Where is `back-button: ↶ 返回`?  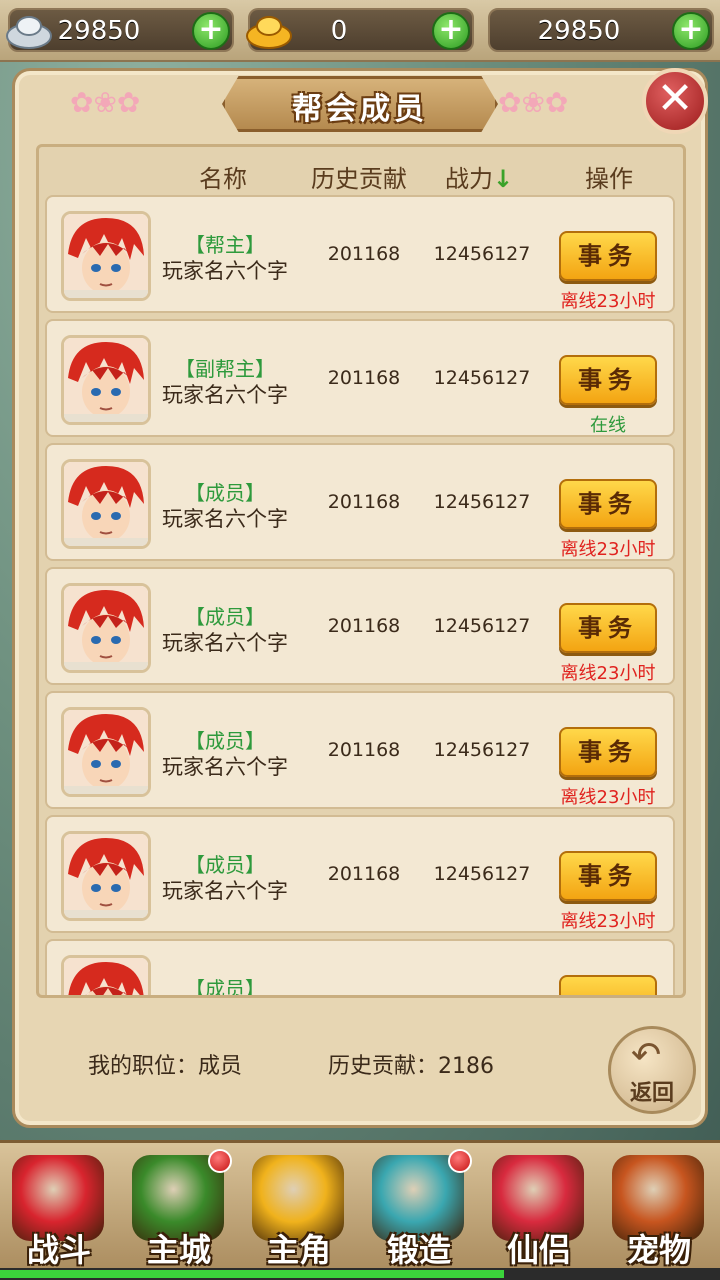 back-button: ↶ 返回 is located at coordinates (652, 1070).